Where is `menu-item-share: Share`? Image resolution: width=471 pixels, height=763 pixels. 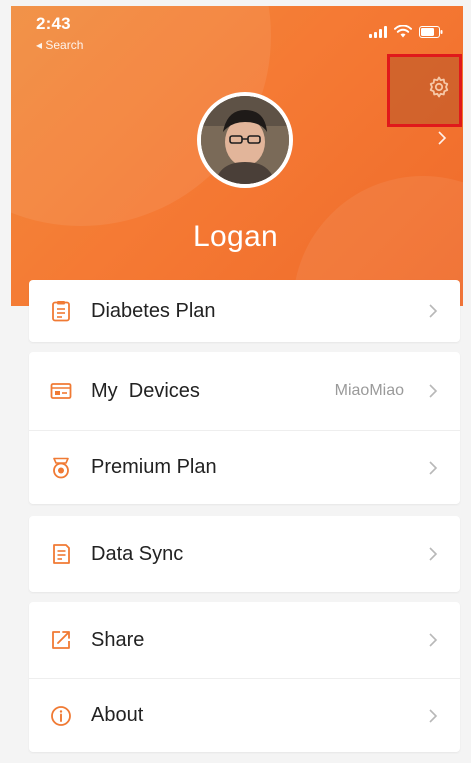
menu-item-share: Share is located at coordinates (244, 640).